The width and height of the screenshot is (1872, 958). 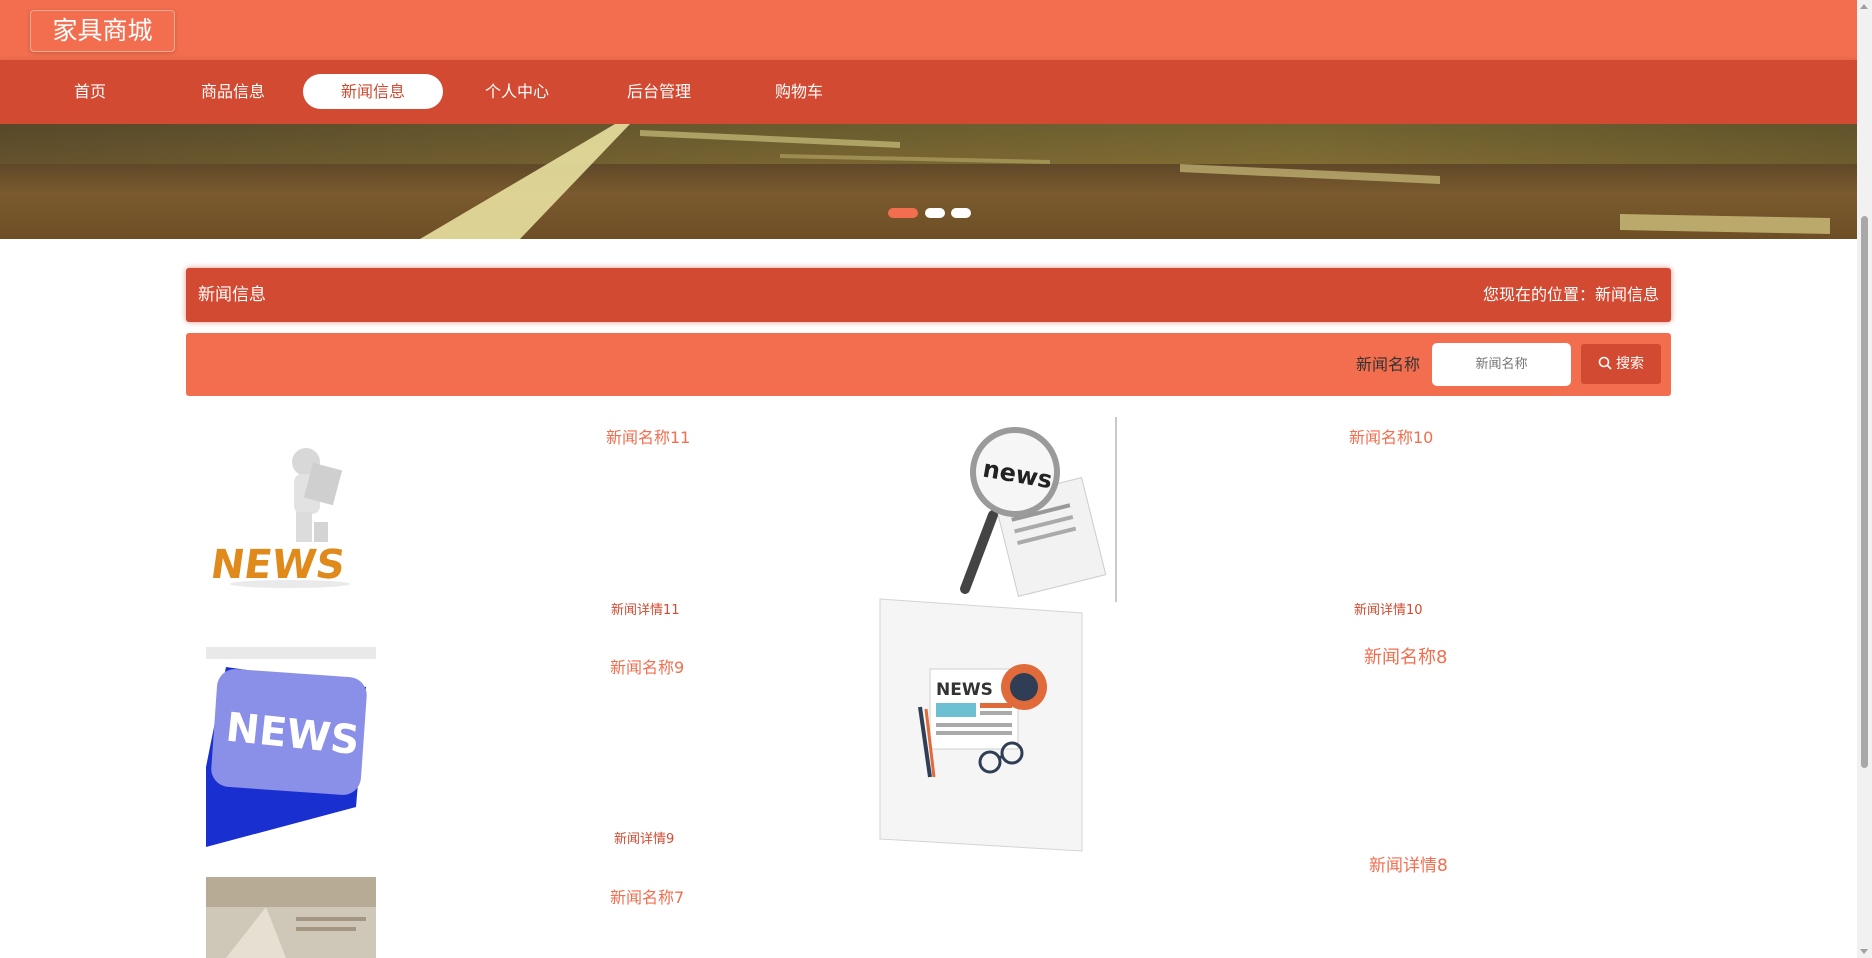 What do you see at coordinates (799, 91) in the screenshot?
I see `nav-cart: 购物车` at bounding box center [799, 91].